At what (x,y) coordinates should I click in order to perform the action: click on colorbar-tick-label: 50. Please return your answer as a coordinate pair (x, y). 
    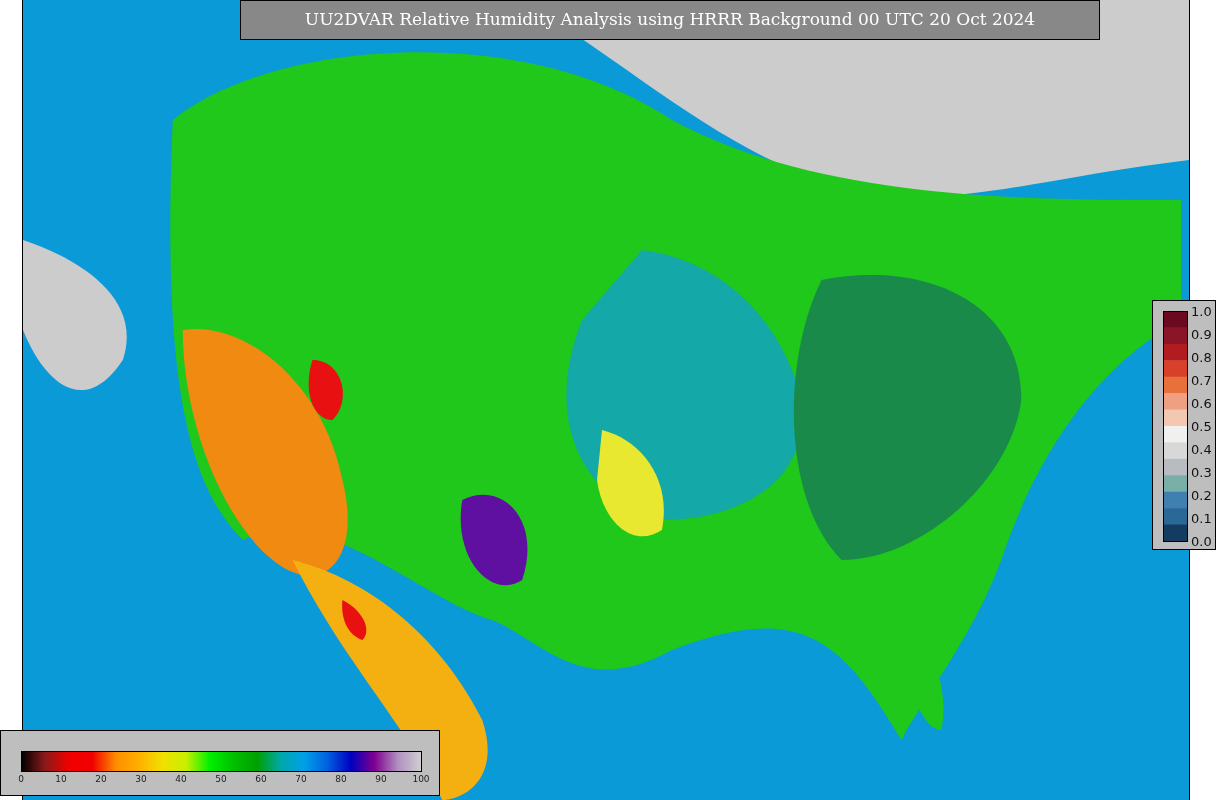
    Looking at the image, I should click on (221, 779).